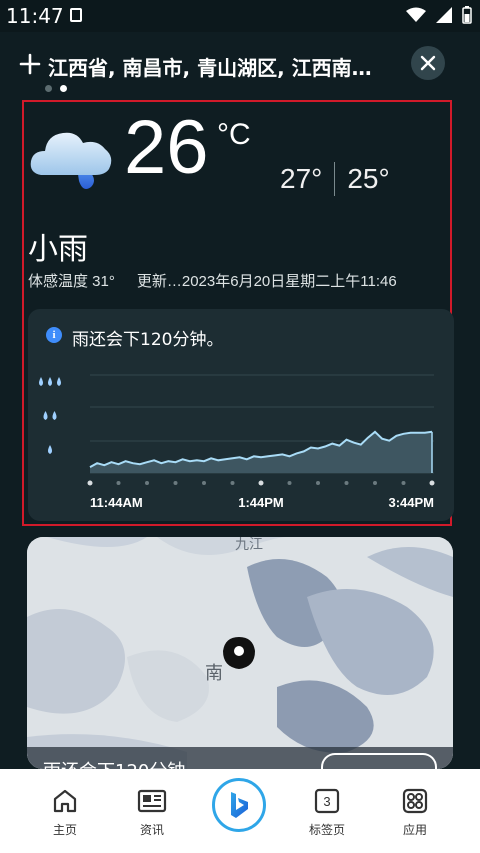 The image size is (480, 853). Describe the element at coordinates (415, 801) in the screenshot. I see `apps-icon` at that location.